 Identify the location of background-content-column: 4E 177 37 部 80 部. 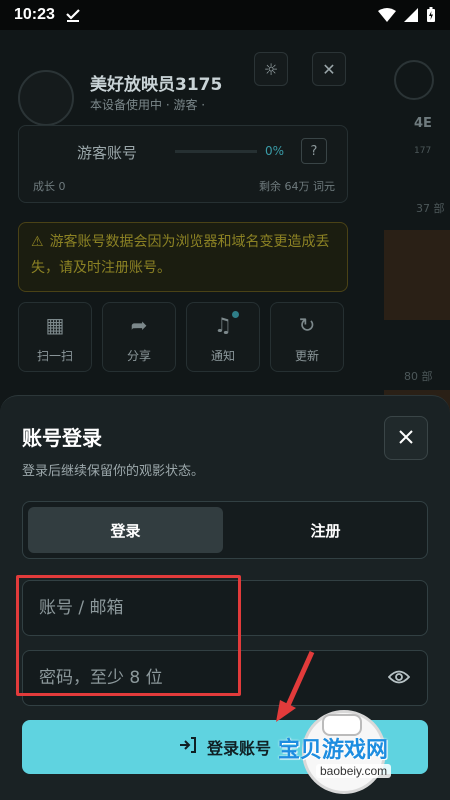
(417, 235).